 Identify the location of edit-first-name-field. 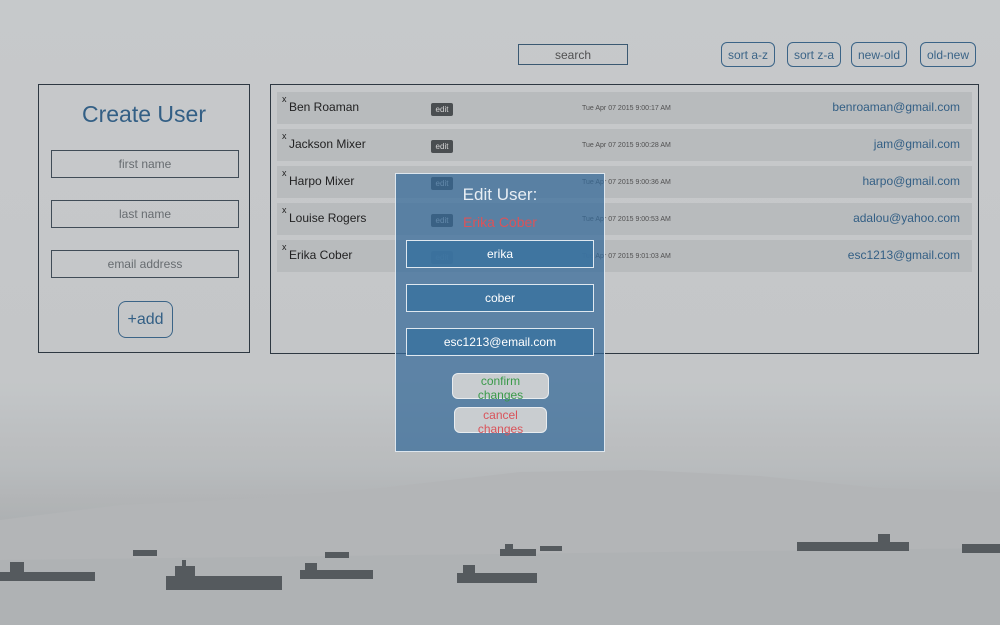
(500, 254).